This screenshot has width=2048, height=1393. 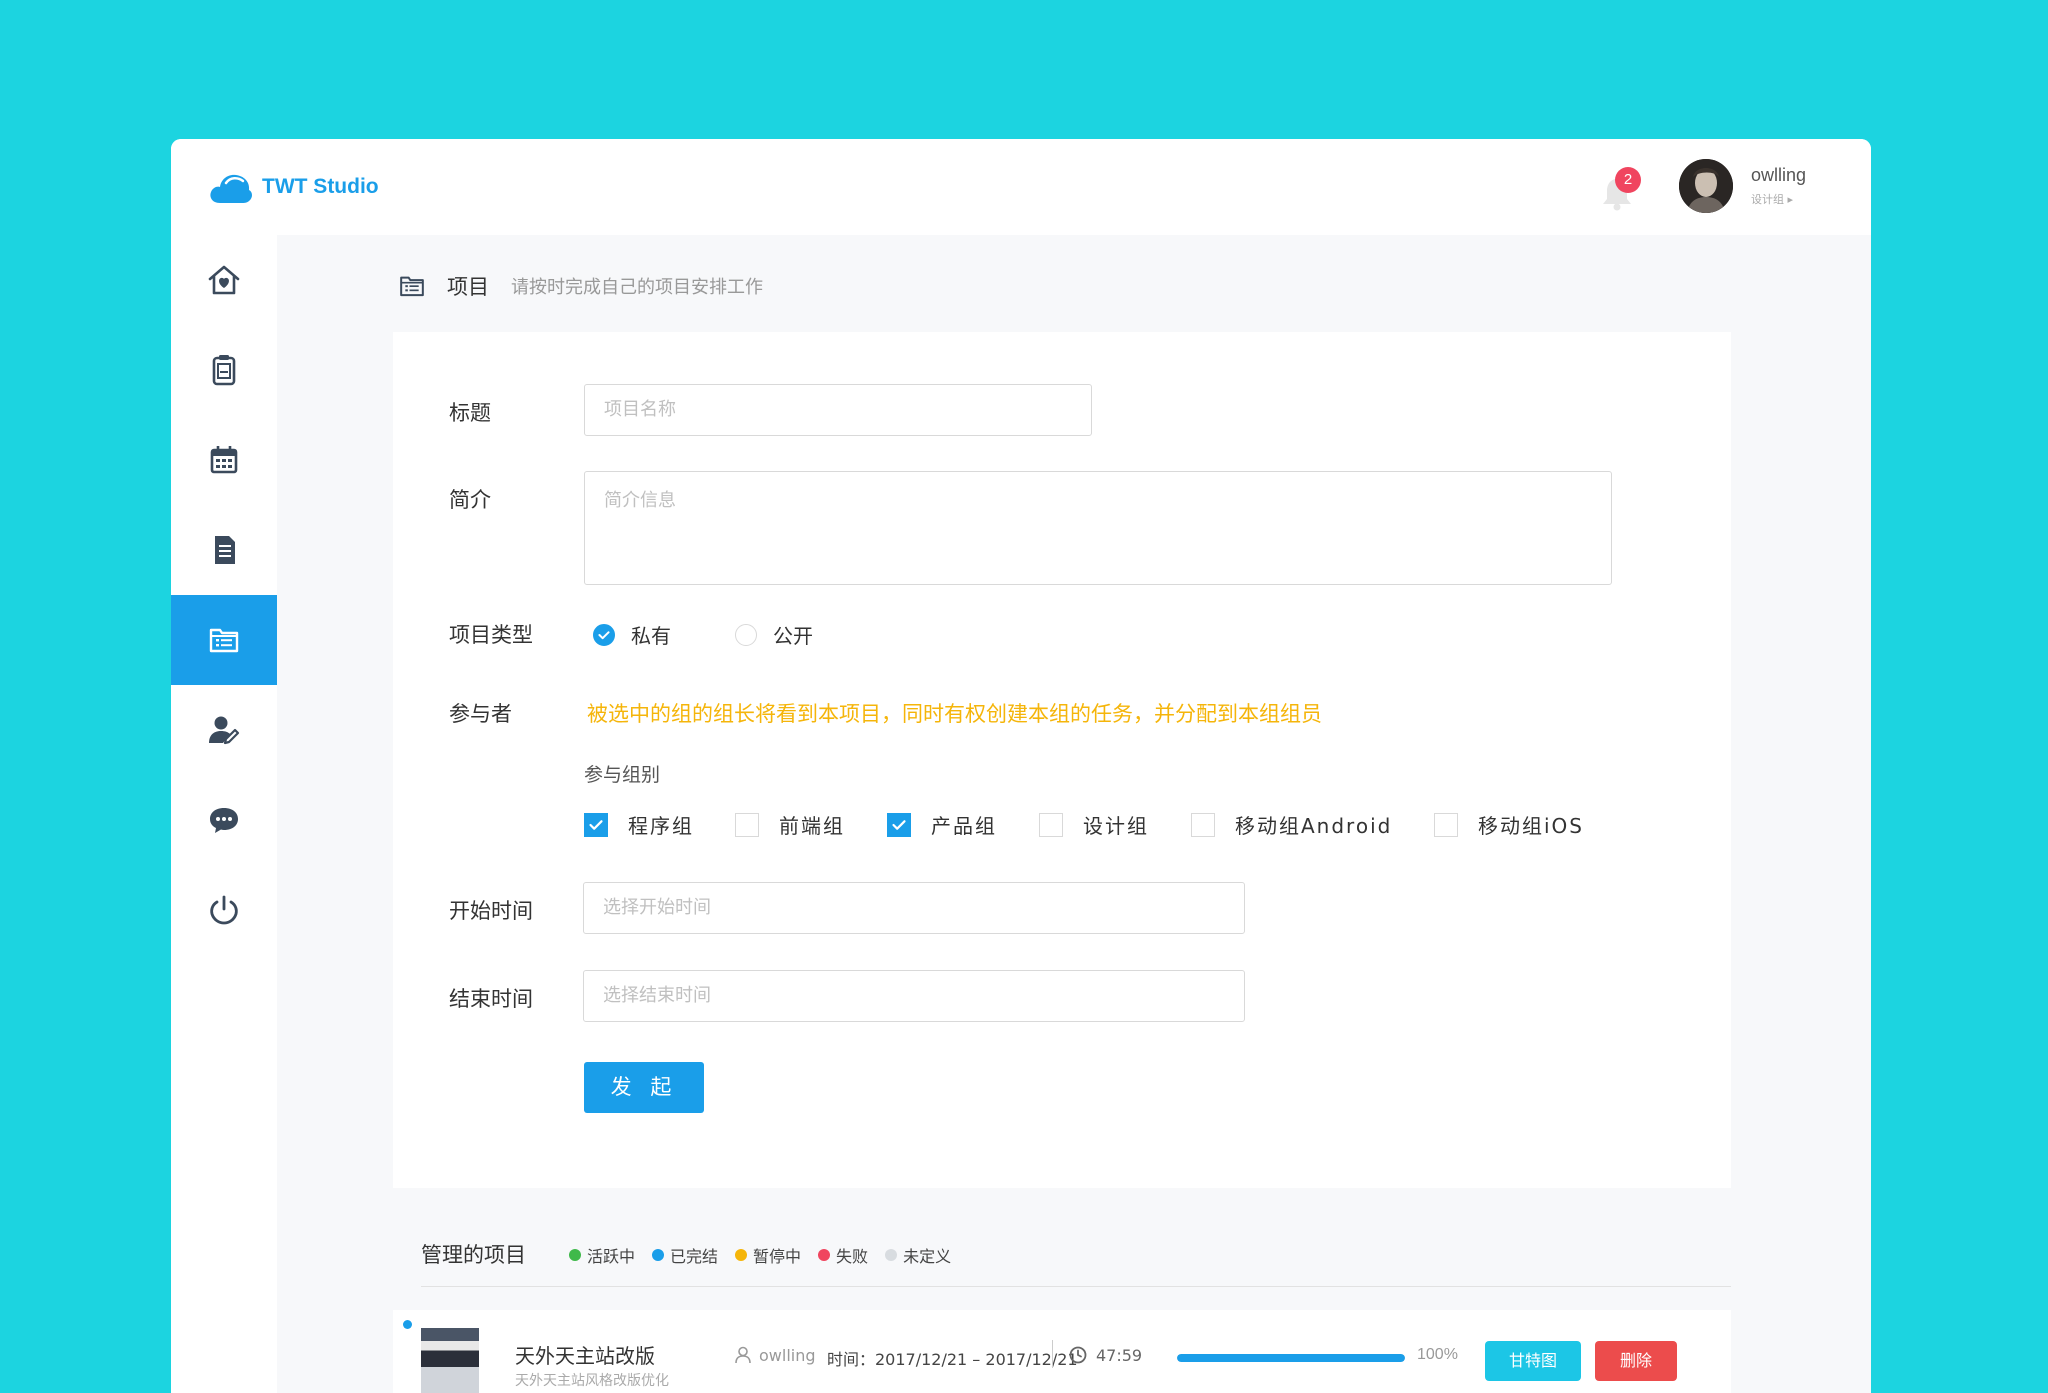 What do you see at coordinates (1772, 199) in the screenshot?
I see `user-group: 设计组 ▸` at bounding box center [1772, 199].